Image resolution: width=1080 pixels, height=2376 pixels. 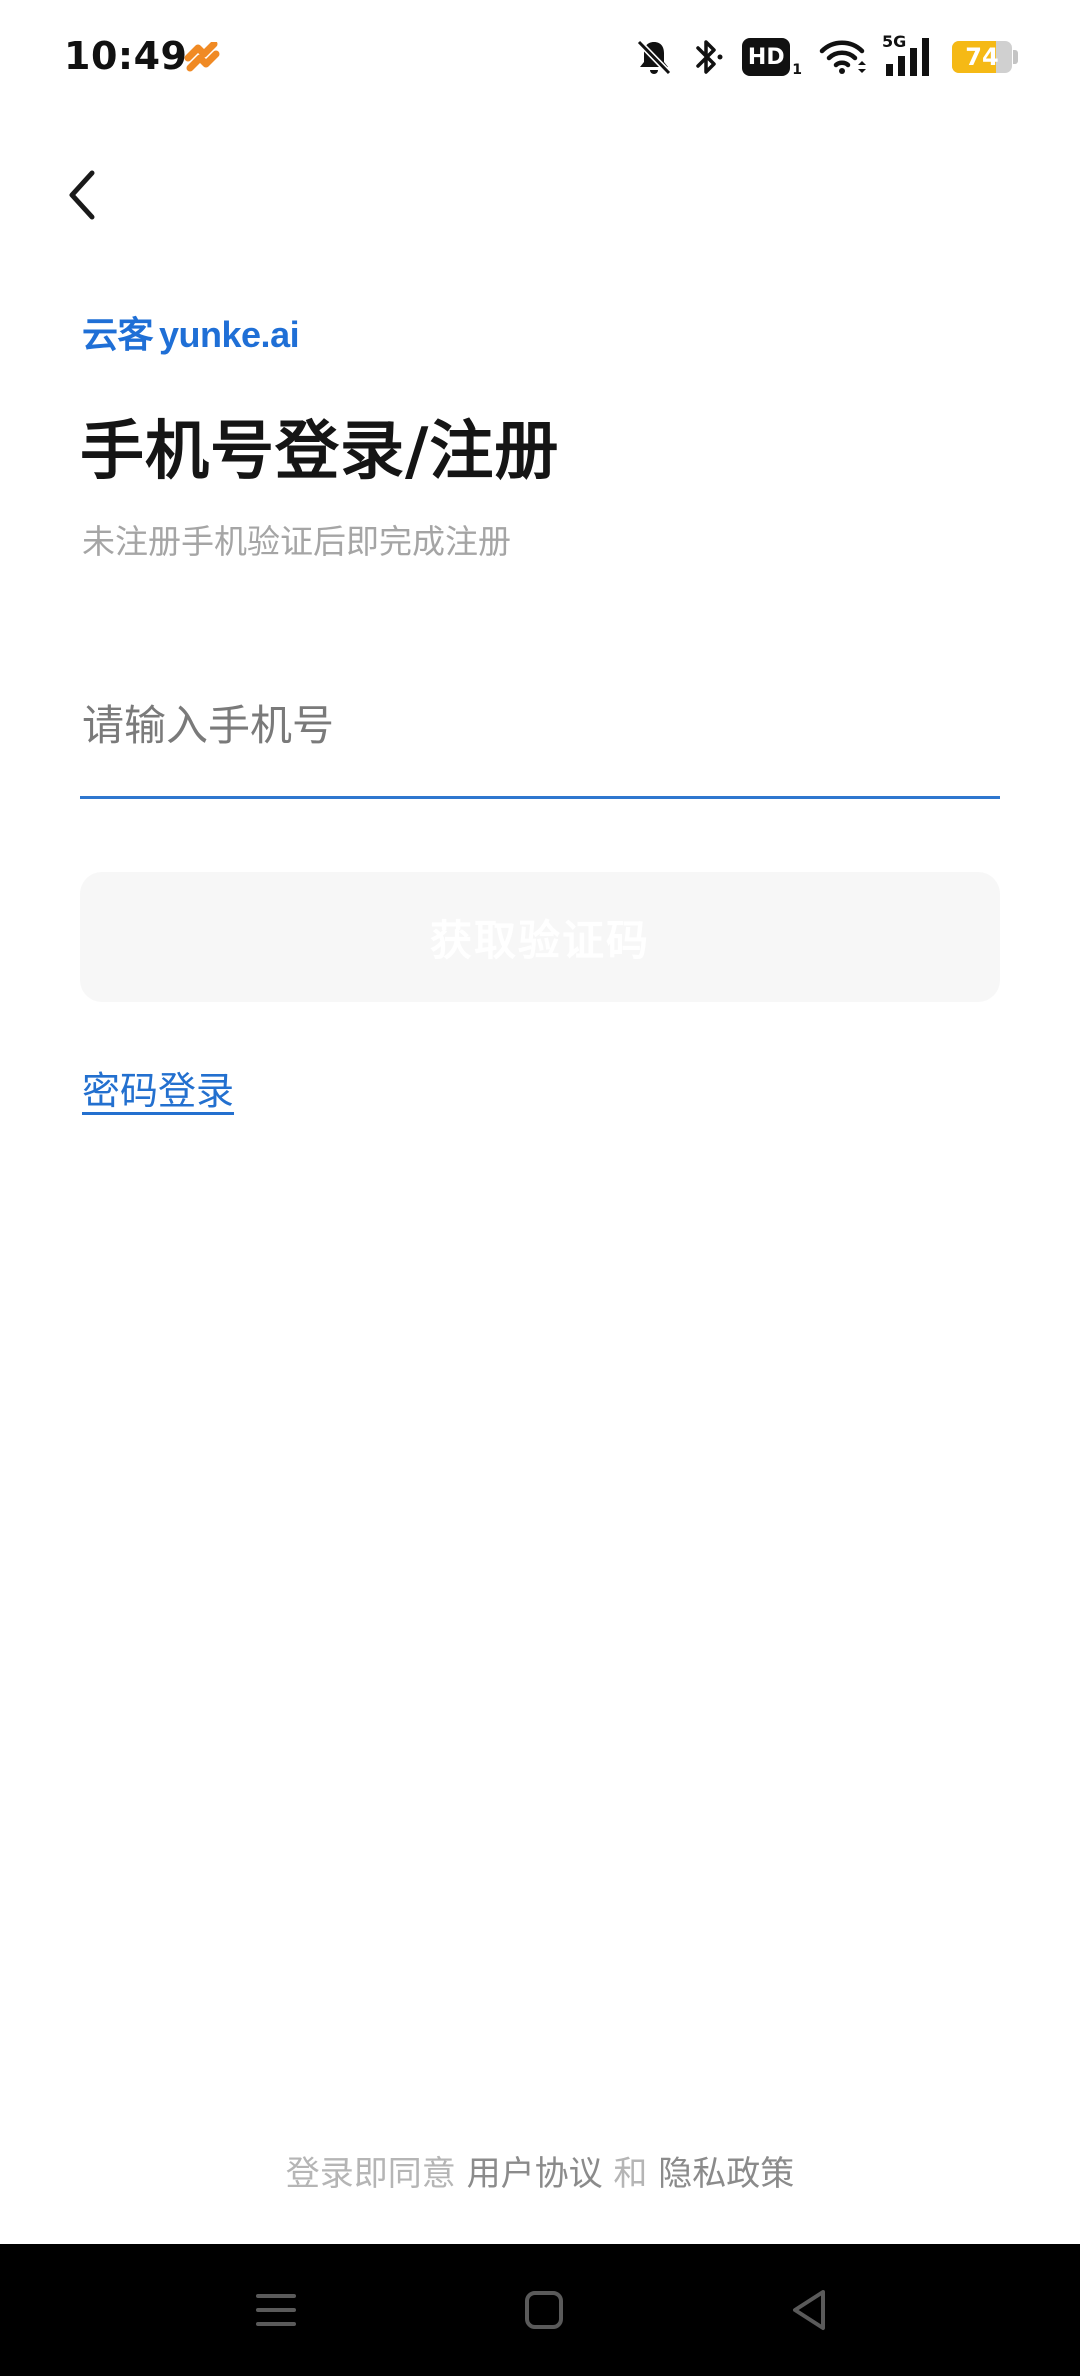 What do you see at coordinates (535, 2174) in the screenshot?
I see `user-agreement-link: 用户协议` at bounding box center [535, 2174].